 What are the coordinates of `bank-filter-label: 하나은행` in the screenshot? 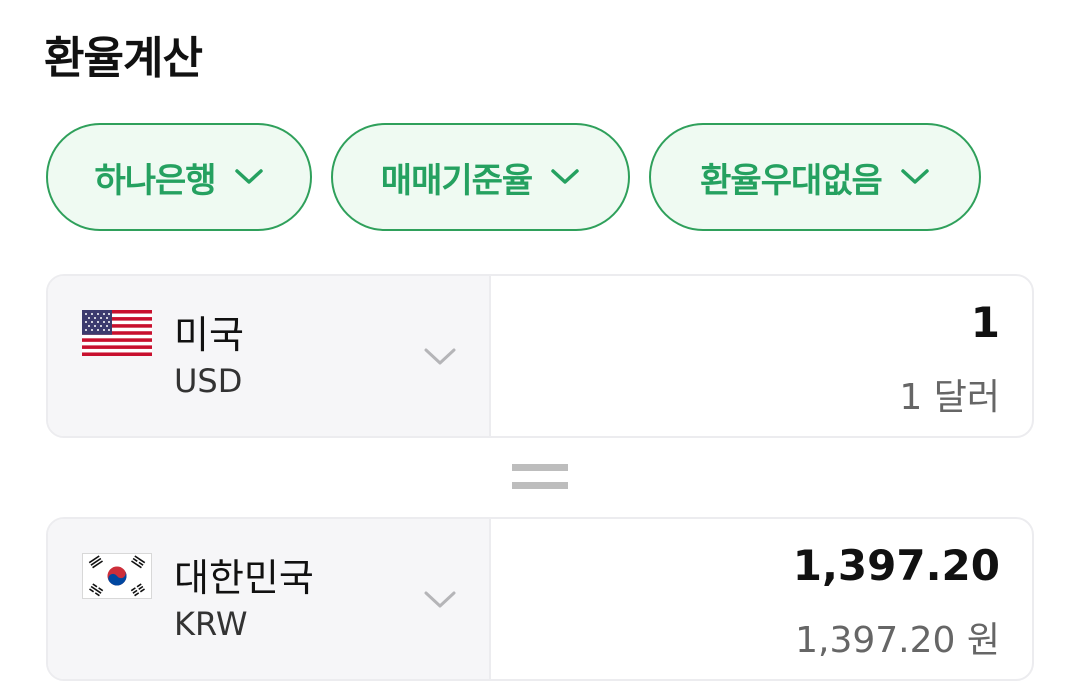 It's located at (155, 180).